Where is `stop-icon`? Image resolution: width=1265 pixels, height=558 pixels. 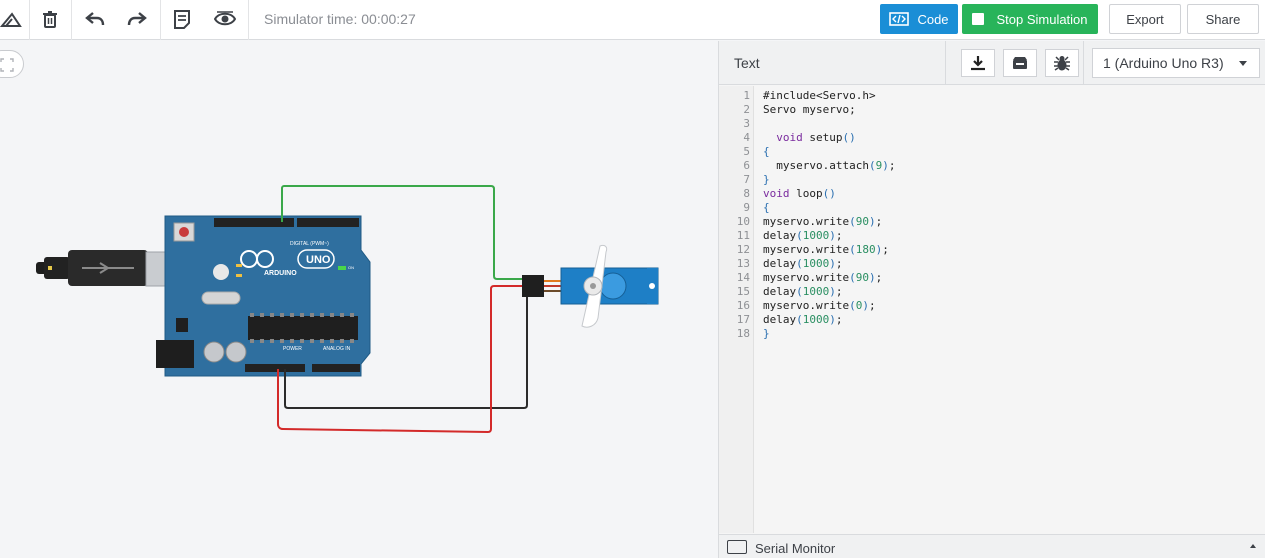 stop-icon is located at coordinates (978, 19).